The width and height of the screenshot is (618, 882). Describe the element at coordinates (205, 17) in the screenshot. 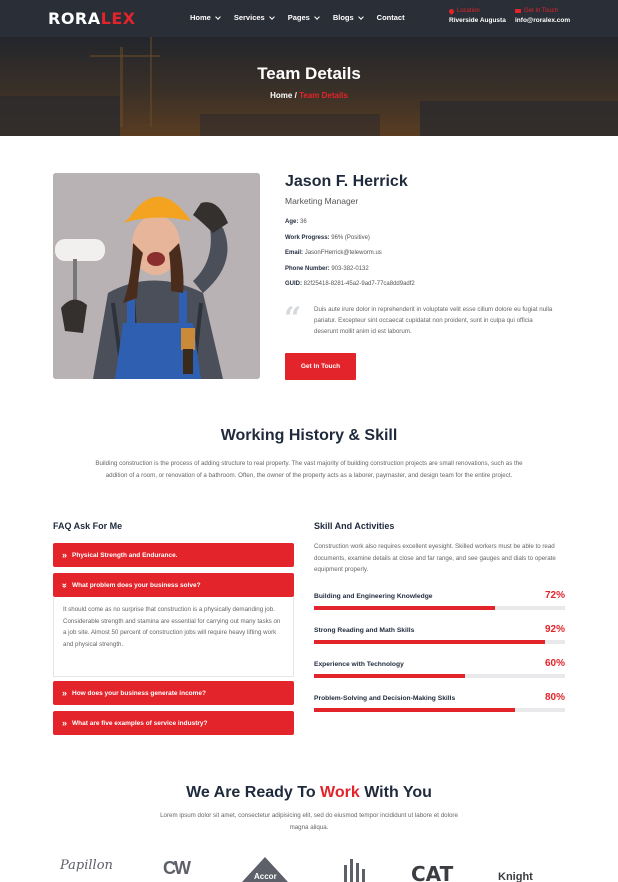

I see `nav-home: Home` at that location.